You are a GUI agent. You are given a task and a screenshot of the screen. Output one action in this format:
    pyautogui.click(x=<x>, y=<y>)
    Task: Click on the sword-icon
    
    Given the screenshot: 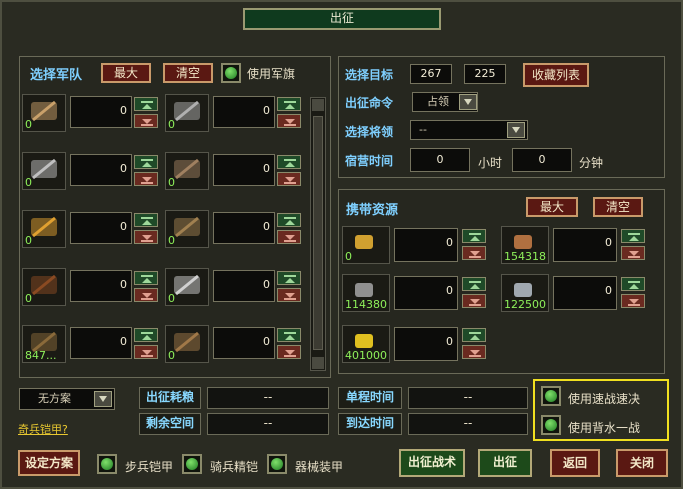 What is the action you would take?
    pyautogui.click(x=44, y=169)
    